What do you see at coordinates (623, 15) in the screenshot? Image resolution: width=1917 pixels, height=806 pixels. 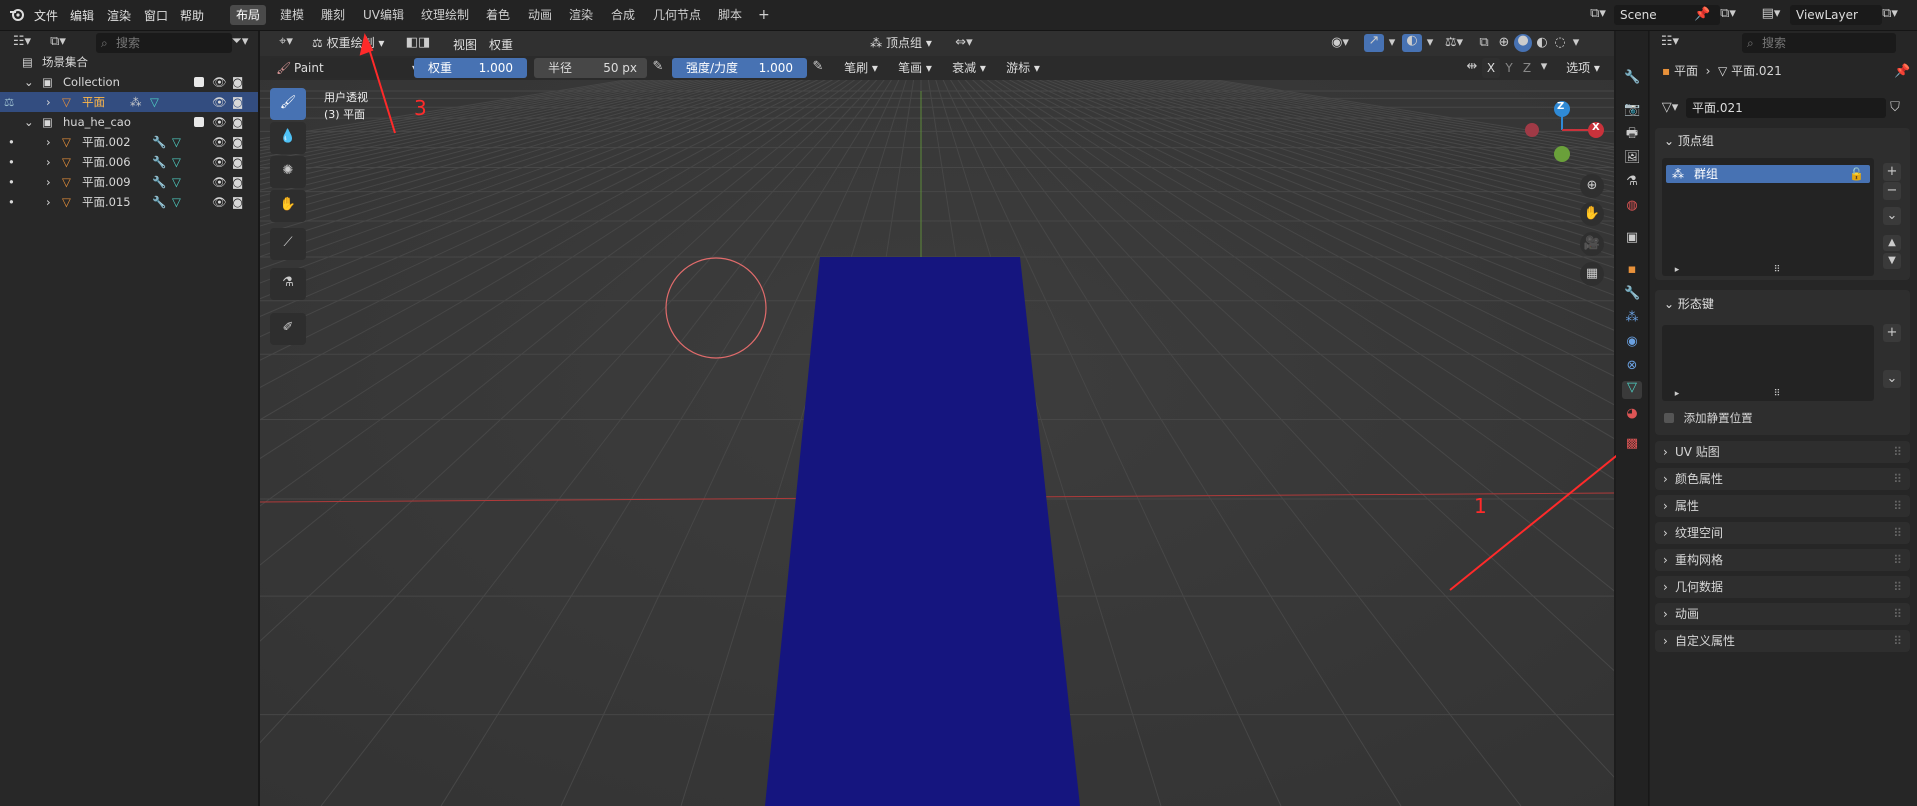 I see `tab-compositing: 合成` at bounding box center [623, 15].